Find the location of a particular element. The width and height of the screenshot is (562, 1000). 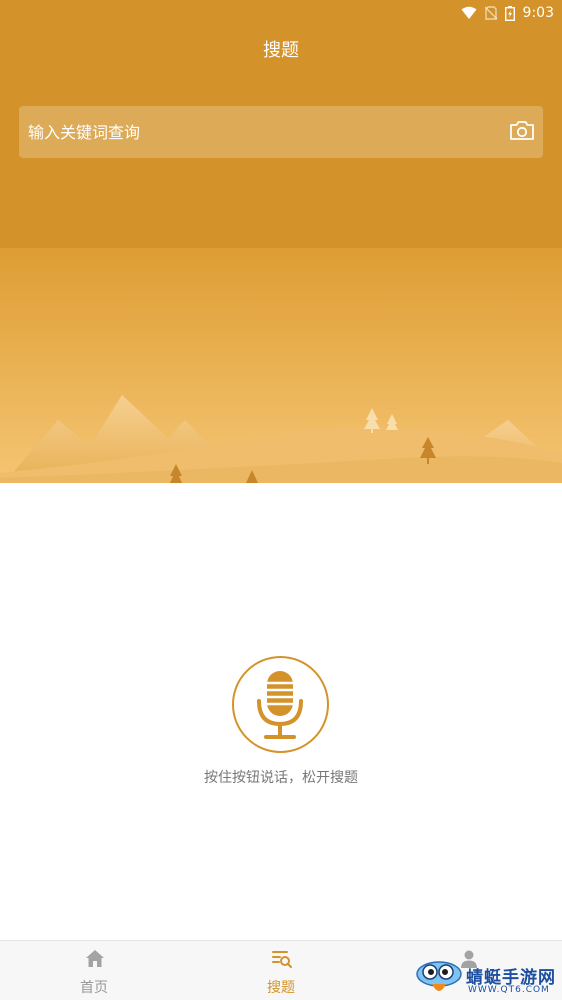

home-icon is located at coordinates (95, 958).